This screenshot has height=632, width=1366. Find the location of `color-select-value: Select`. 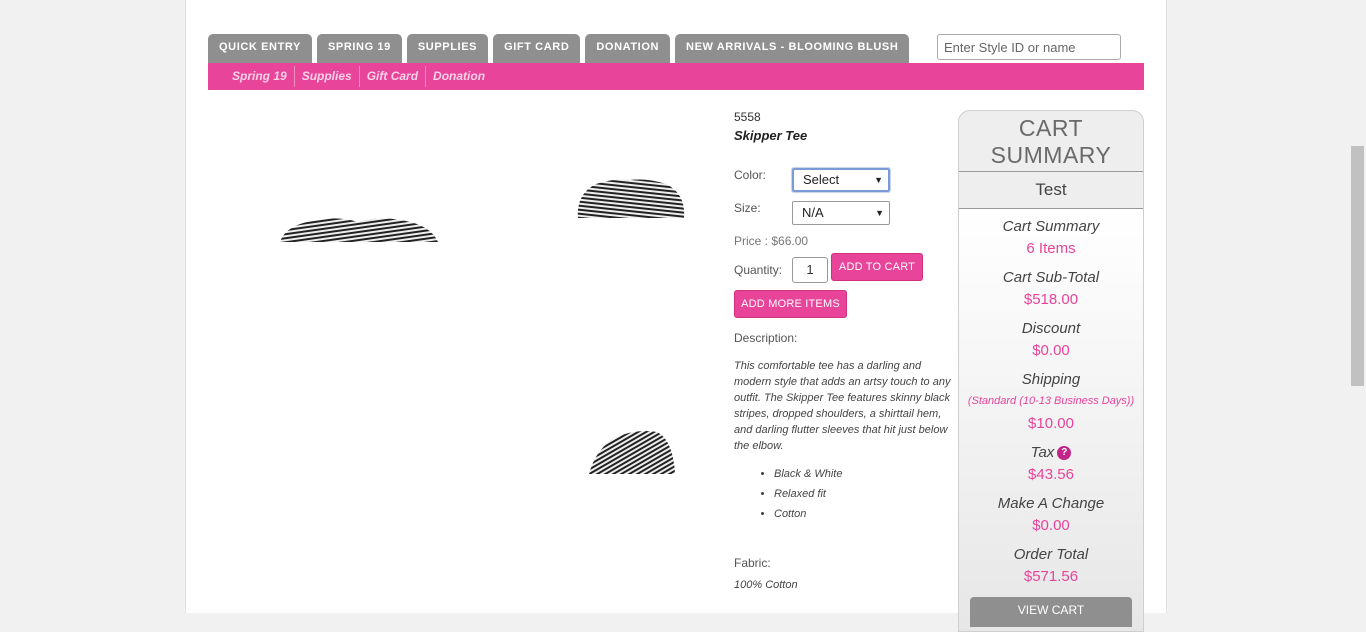

color-select-value: Select is located at coordinates (821, 179).